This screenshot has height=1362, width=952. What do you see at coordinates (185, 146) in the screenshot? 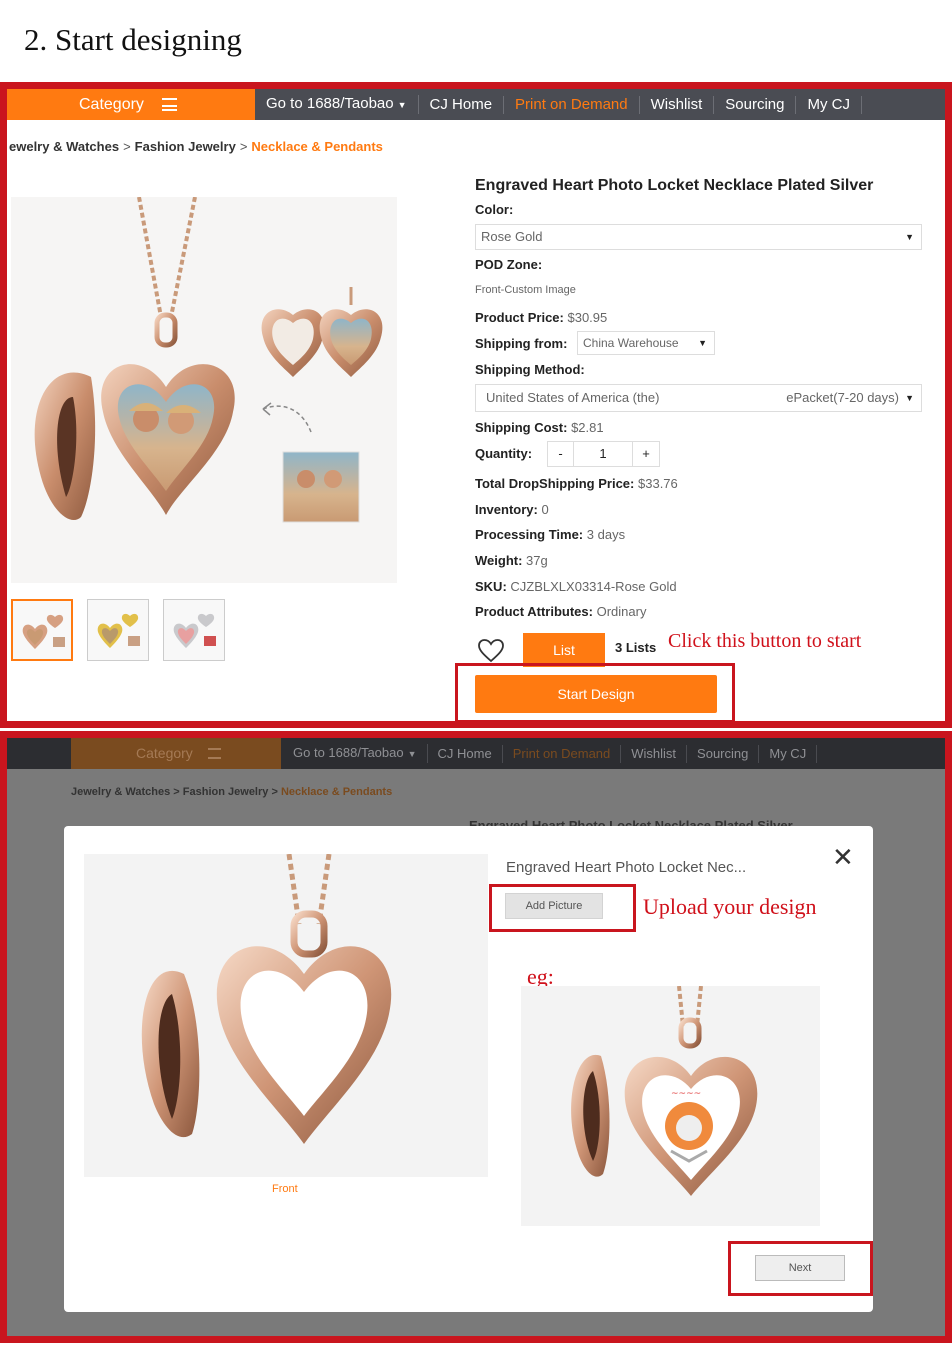
I see `breadcrumb-fashion-jewelry: Fashion Jewelry` at bounding box center [185, 146].